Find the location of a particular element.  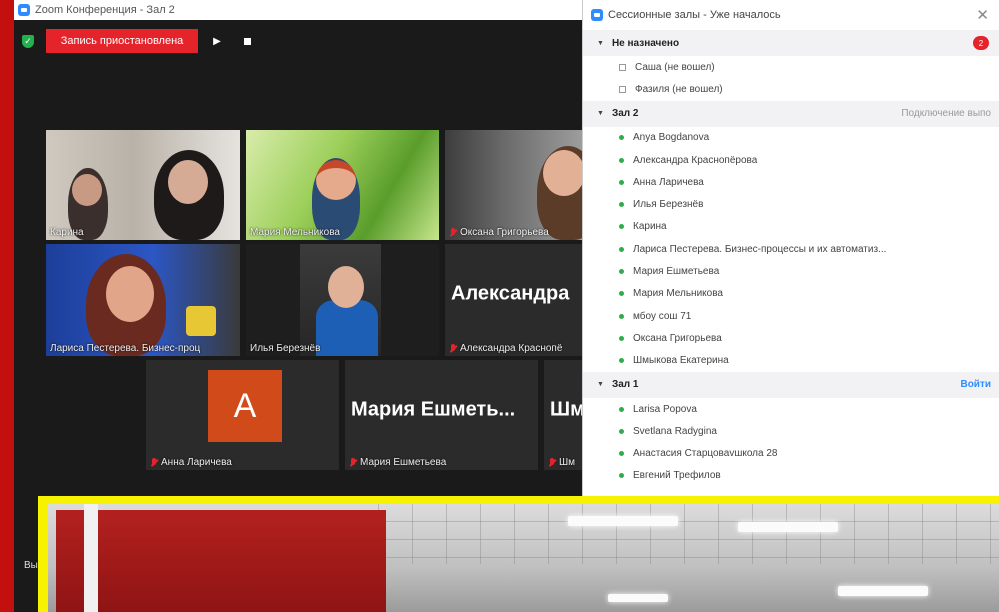

video-tile-oksana-grigorieva: Оксана Григорьева is located at coordinates (522, 185).